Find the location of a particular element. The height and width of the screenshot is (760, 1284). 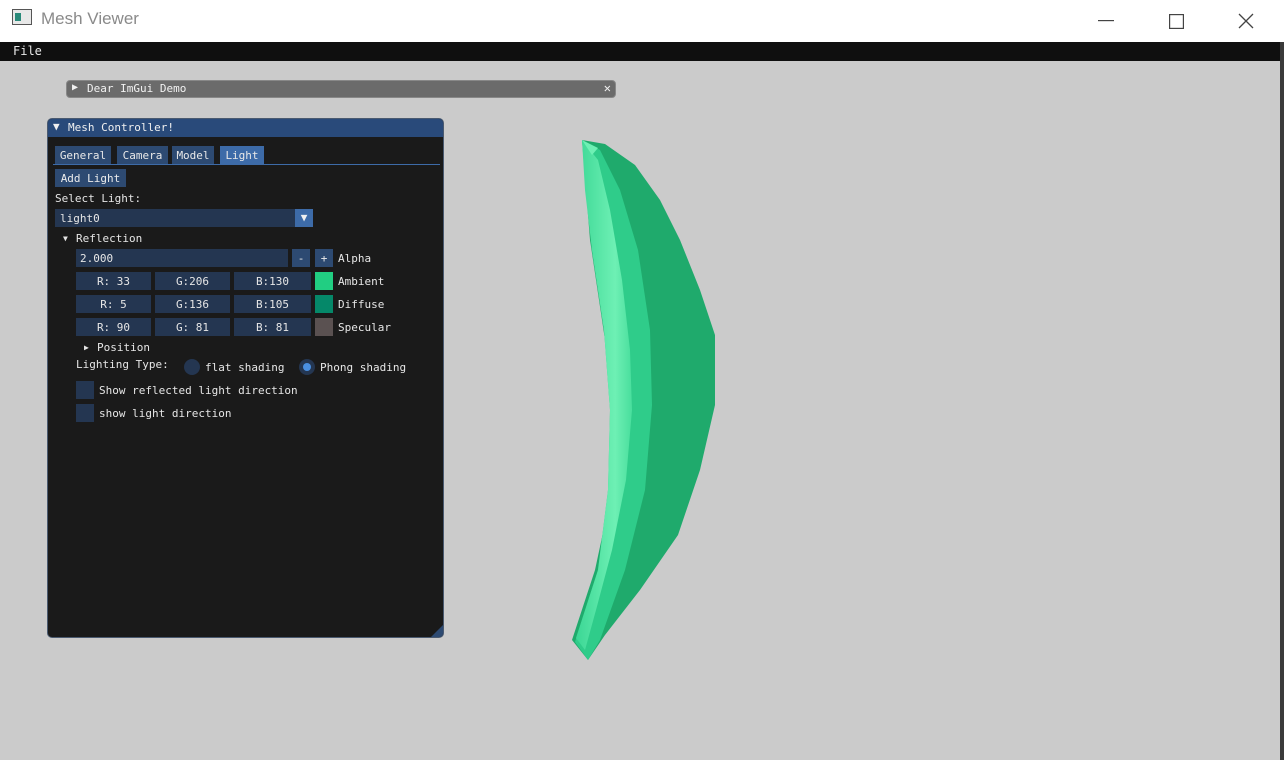

tab-camera: Camera is located at coordinates (142, 155).